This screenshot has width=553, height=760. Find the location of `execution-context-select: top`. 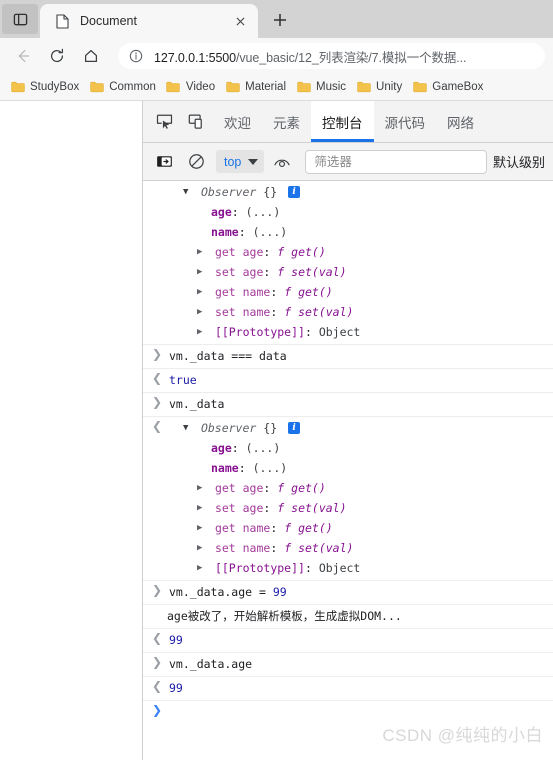

execution-context-select: top is located at coordinates (240, 161).